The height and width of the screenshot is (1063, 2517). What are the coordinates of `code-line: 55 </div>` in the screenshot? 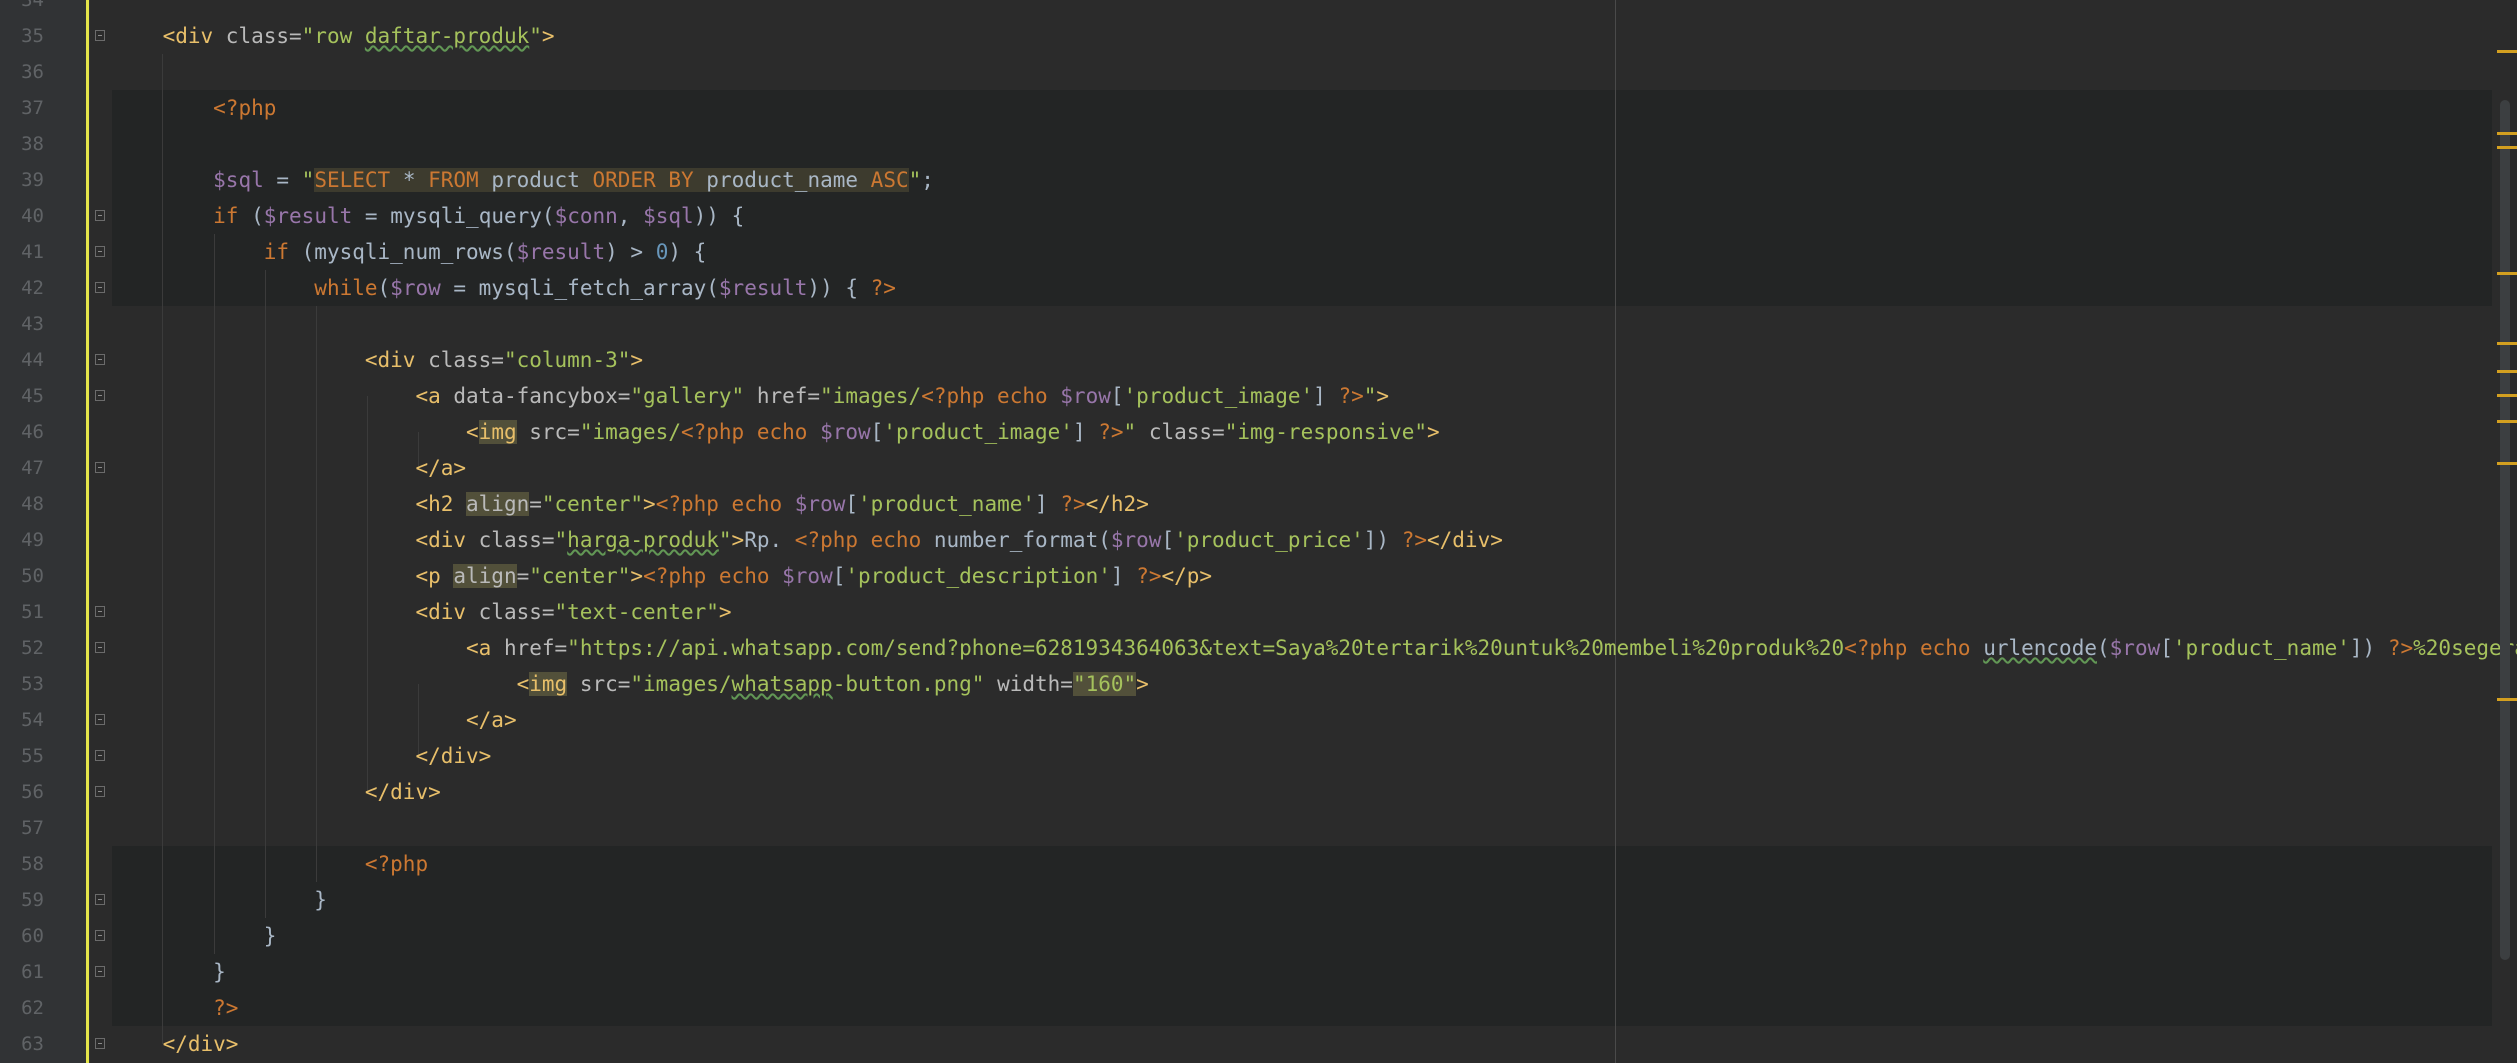 It's located at (1250, 756).